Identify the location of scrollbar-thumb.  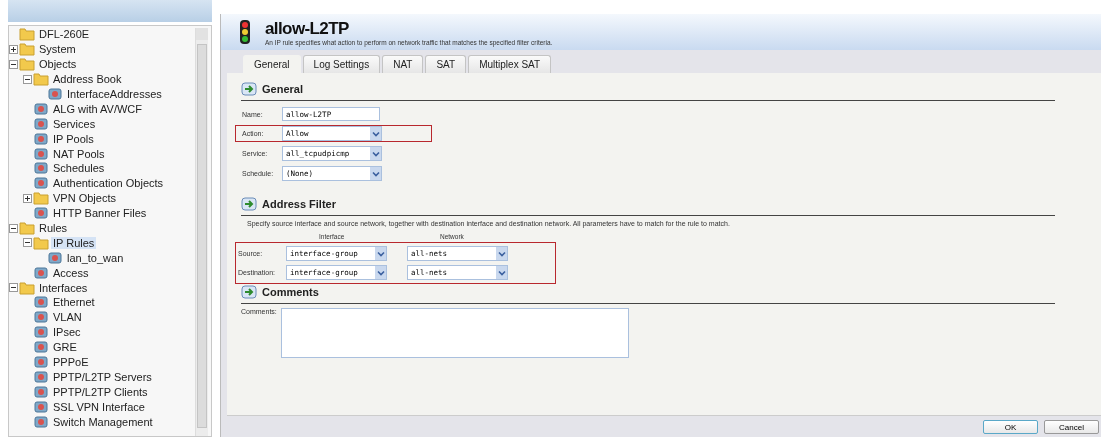
(202, 236).